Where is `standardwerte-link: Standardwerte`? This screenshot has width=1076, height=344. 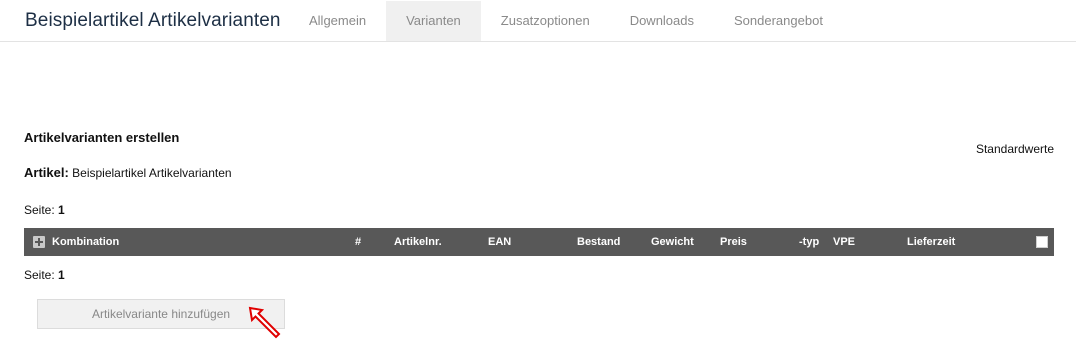 standardwerte-link: Standardwerte is located at coordinates (1015, 149).